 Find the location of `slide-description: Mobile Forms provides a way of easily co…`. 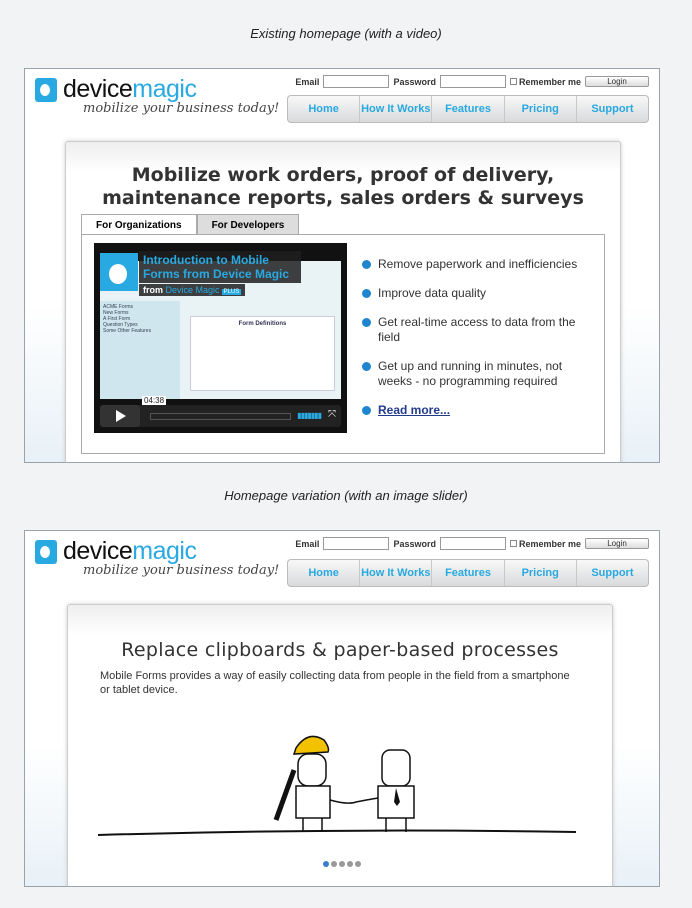

slide-description: Mobile Forms provides a way of easily co… is located at coordinates (335, 683).